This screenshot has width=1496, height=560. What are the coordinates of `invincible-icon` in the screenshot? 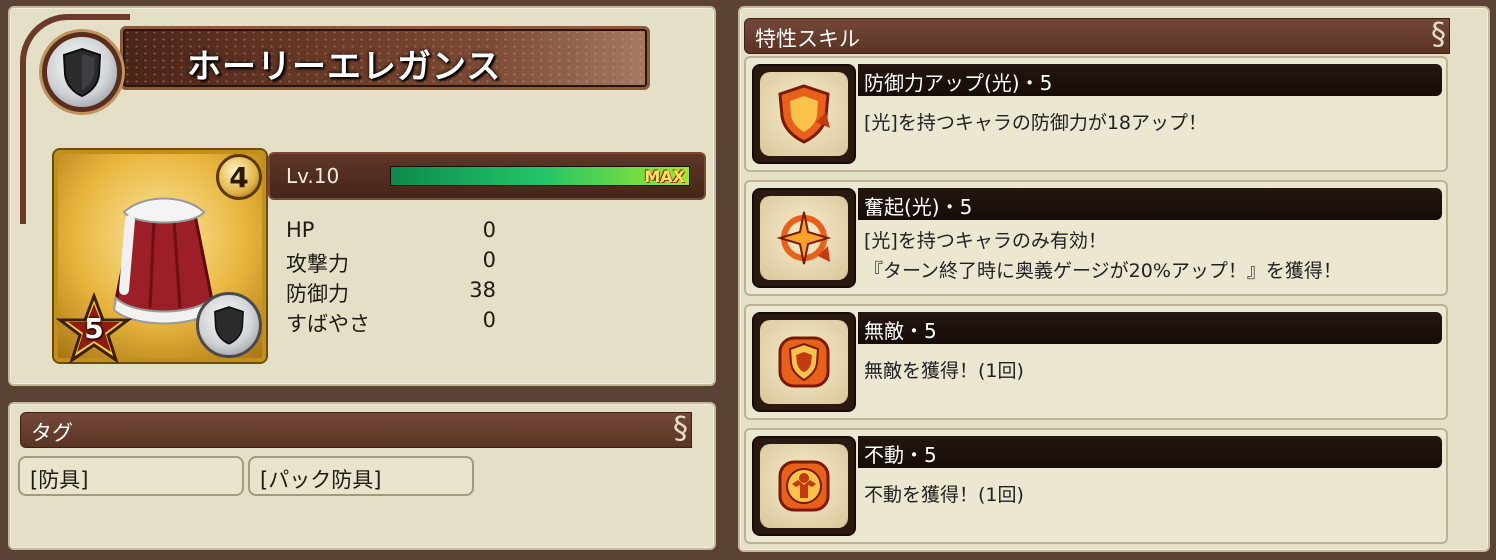 It's located at (804, 362).